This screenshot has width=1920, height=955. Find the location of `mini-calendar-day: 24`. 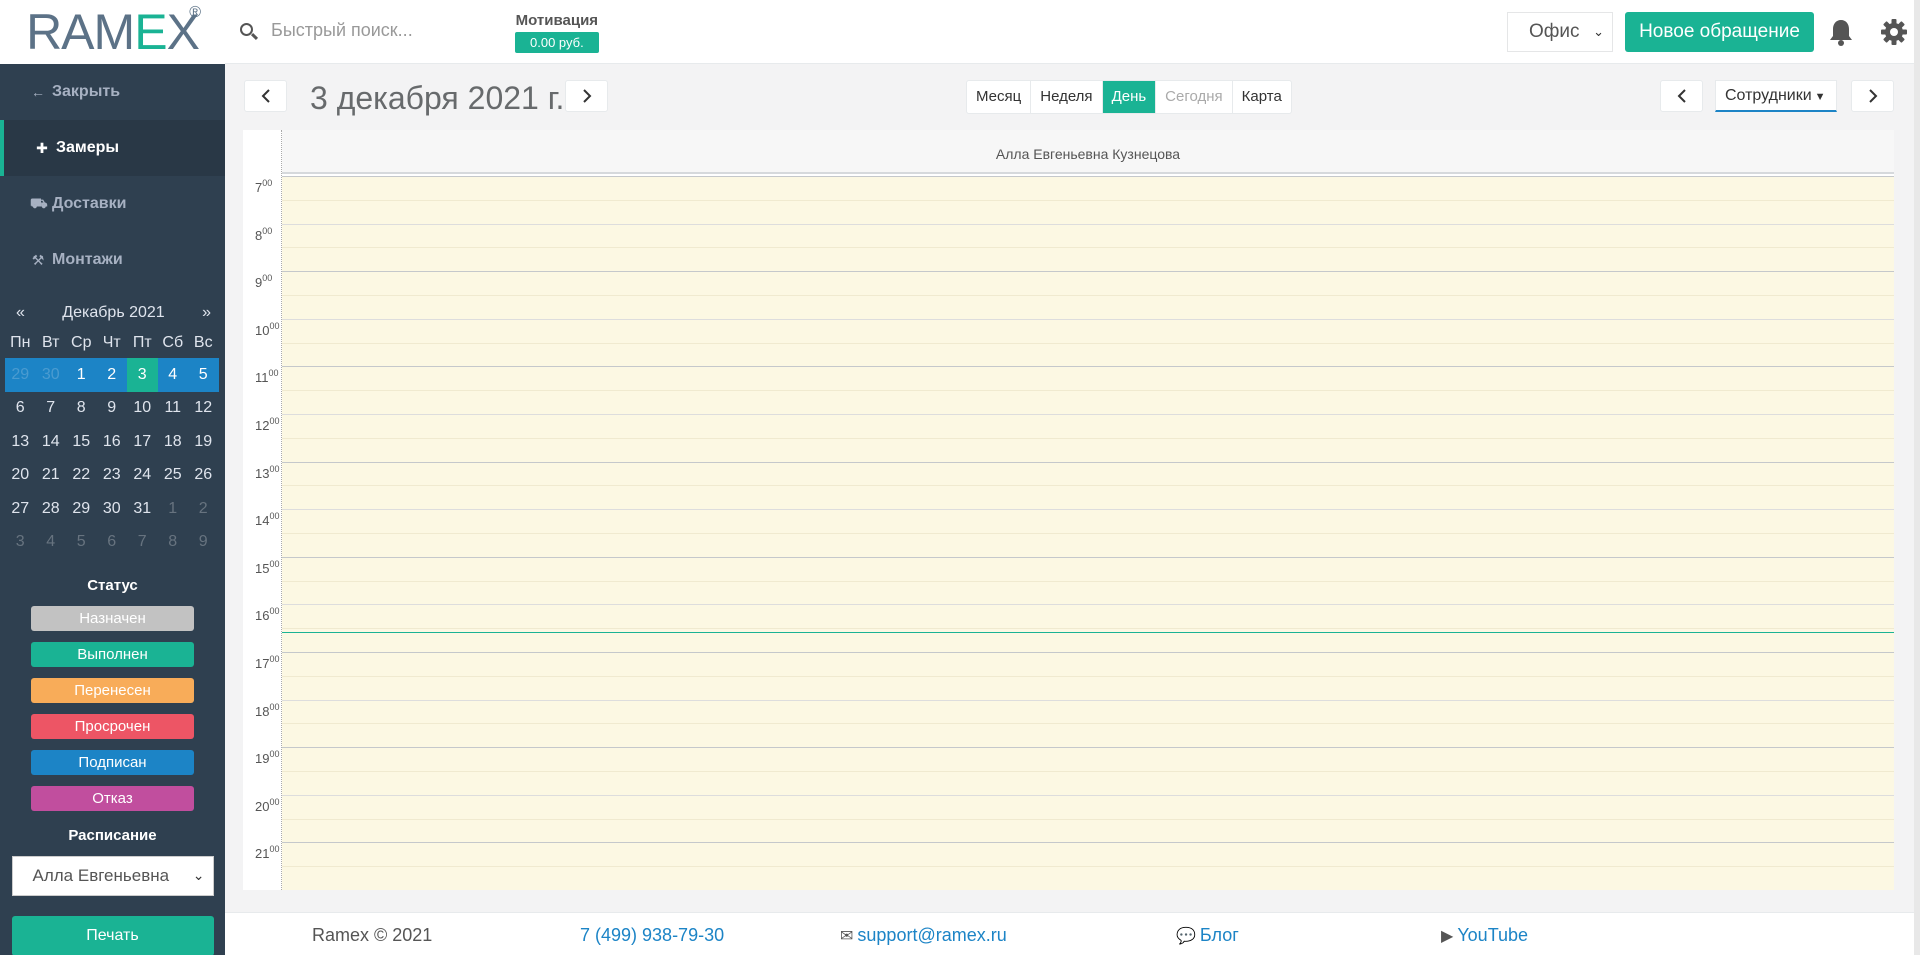

mini-calendar-day: 24 is located at coordinates (142, 476).